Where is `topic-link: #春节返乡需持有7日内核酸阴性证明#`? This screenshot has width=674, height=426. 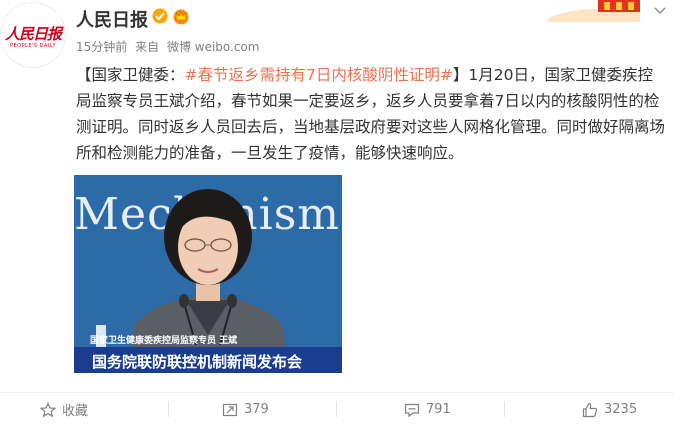 topic-link: #春节返乡需持有7日内核酸阴性证明# is located at coordinates (319, 75).